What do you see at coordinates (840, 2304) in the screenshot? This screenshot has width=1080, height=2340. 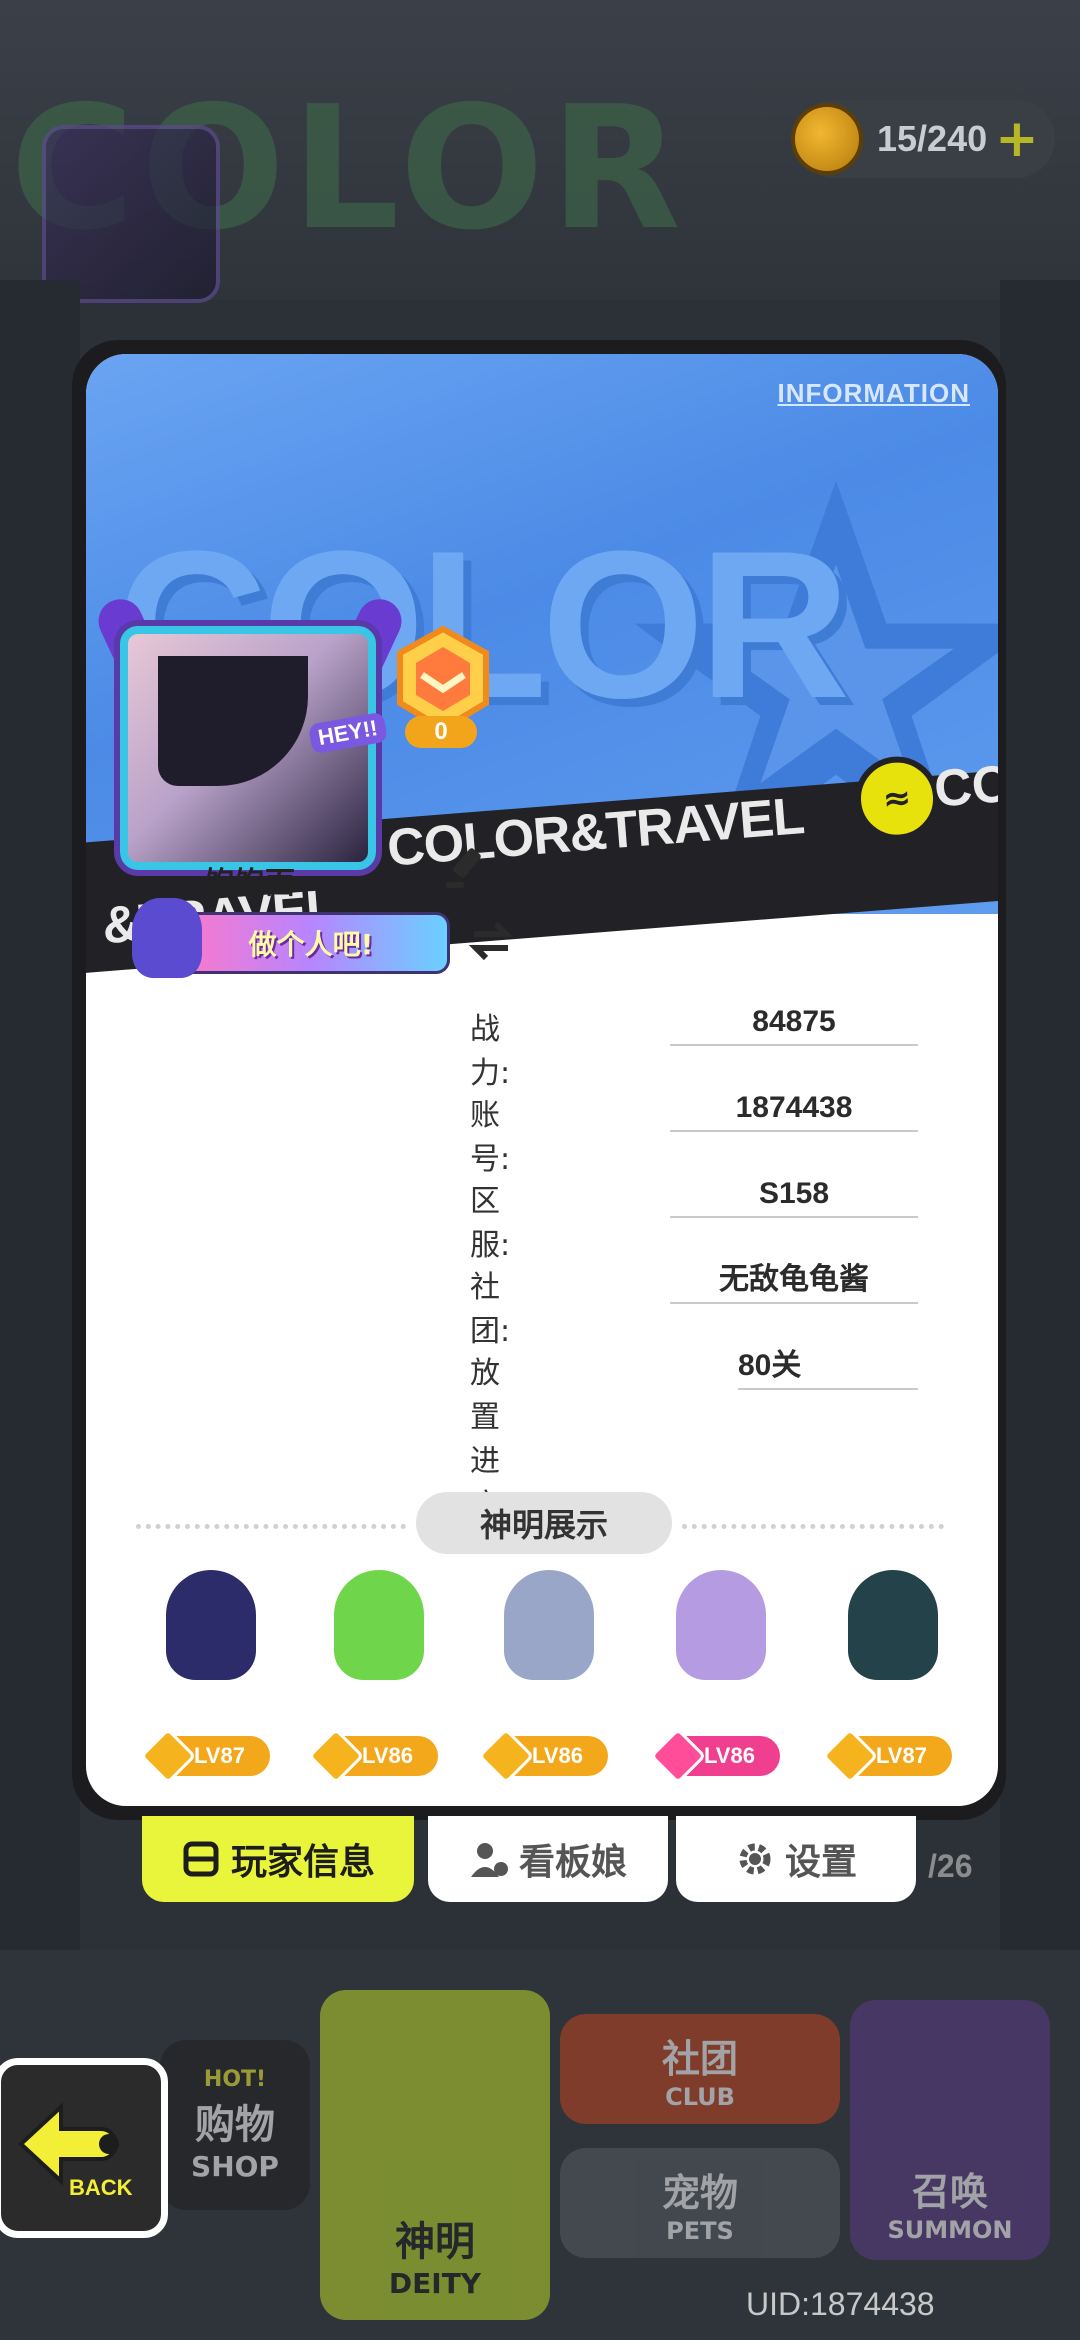 I see `user-id: UID:1874438` at bounding box center [840, 2304].